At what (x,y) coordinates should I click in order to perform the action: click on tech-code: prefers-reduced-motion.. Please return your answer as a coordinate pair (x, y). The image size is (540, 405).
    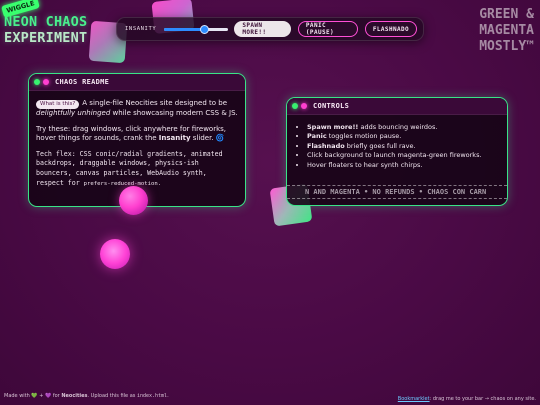
    Looking at the image, I should click on (122, 183).